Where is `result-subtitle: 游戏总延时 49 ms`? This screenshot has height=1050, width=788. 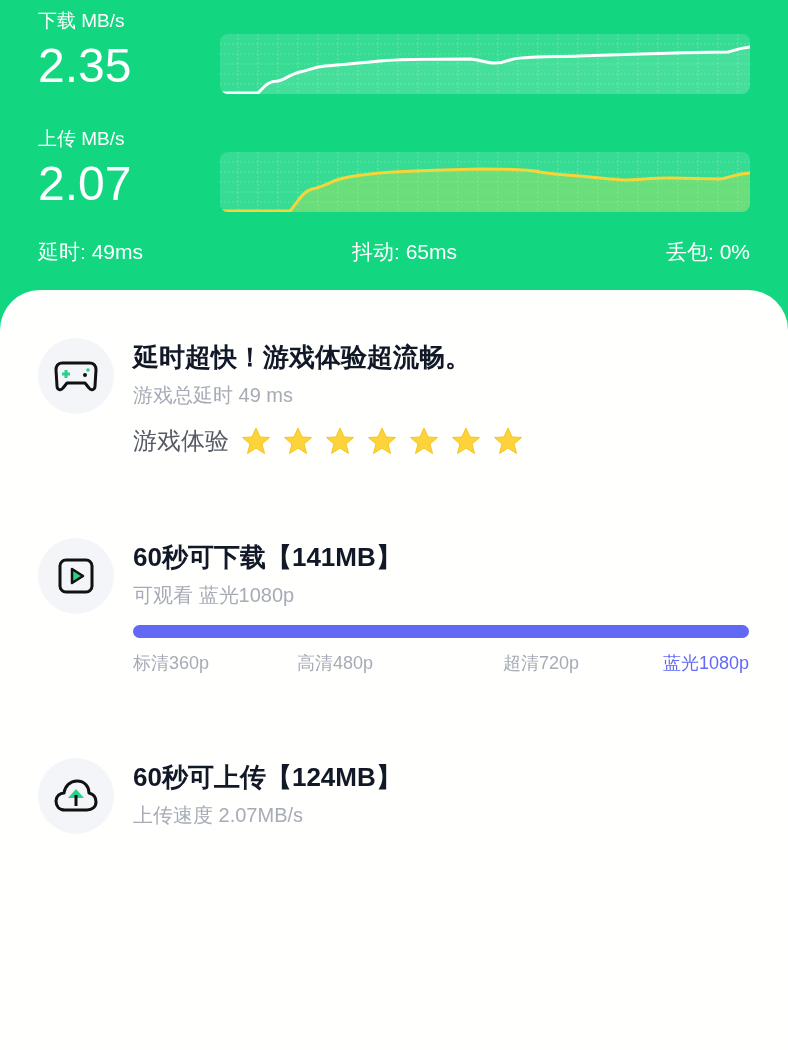
result-subtitle: 游戏总延时 49 ms is located at coordinates (213, 395).